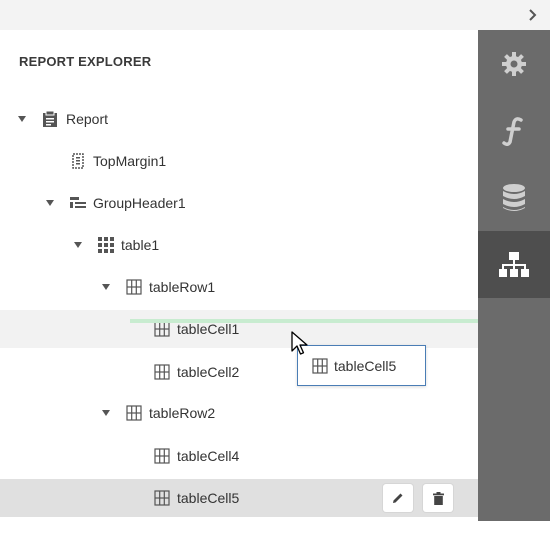 The image size is (550, 540). I want to click on tree-node-tablecell5: tableCell5, so click(239, 498).